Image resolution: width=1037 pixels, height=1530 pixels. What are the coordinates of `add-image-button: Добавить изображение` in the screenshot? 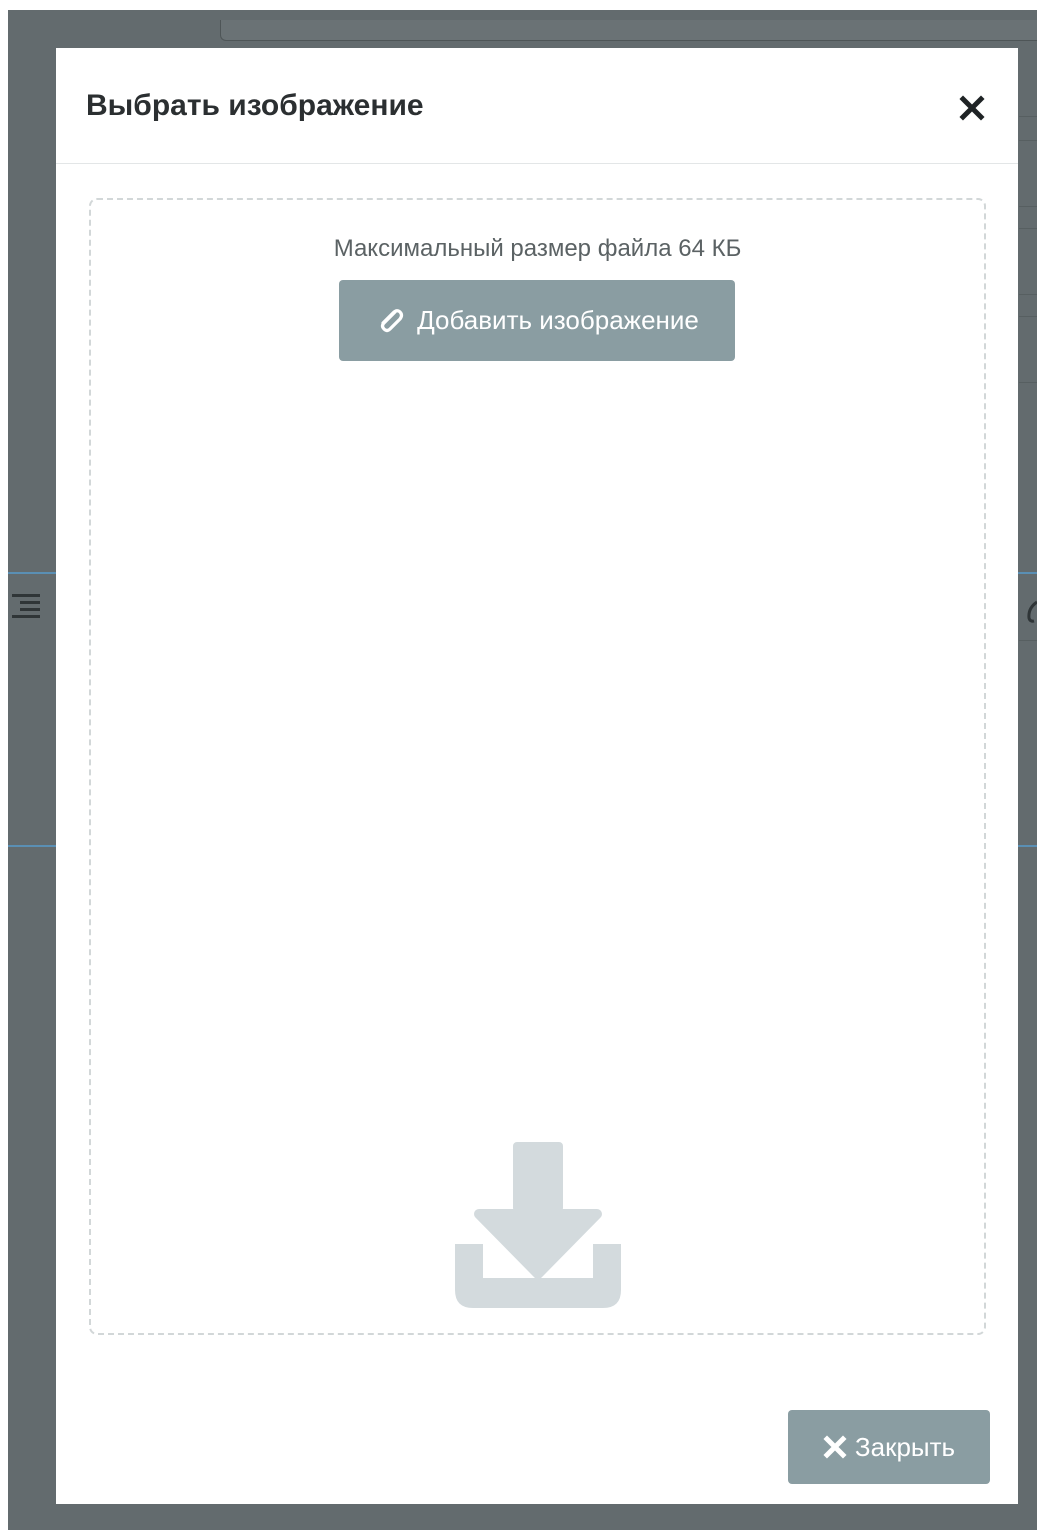 It's located at (537, 320).